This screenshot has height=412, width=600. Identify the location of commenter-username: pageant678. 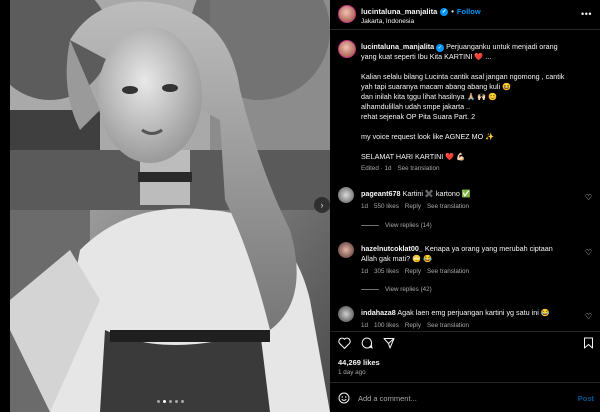
(381, 193).